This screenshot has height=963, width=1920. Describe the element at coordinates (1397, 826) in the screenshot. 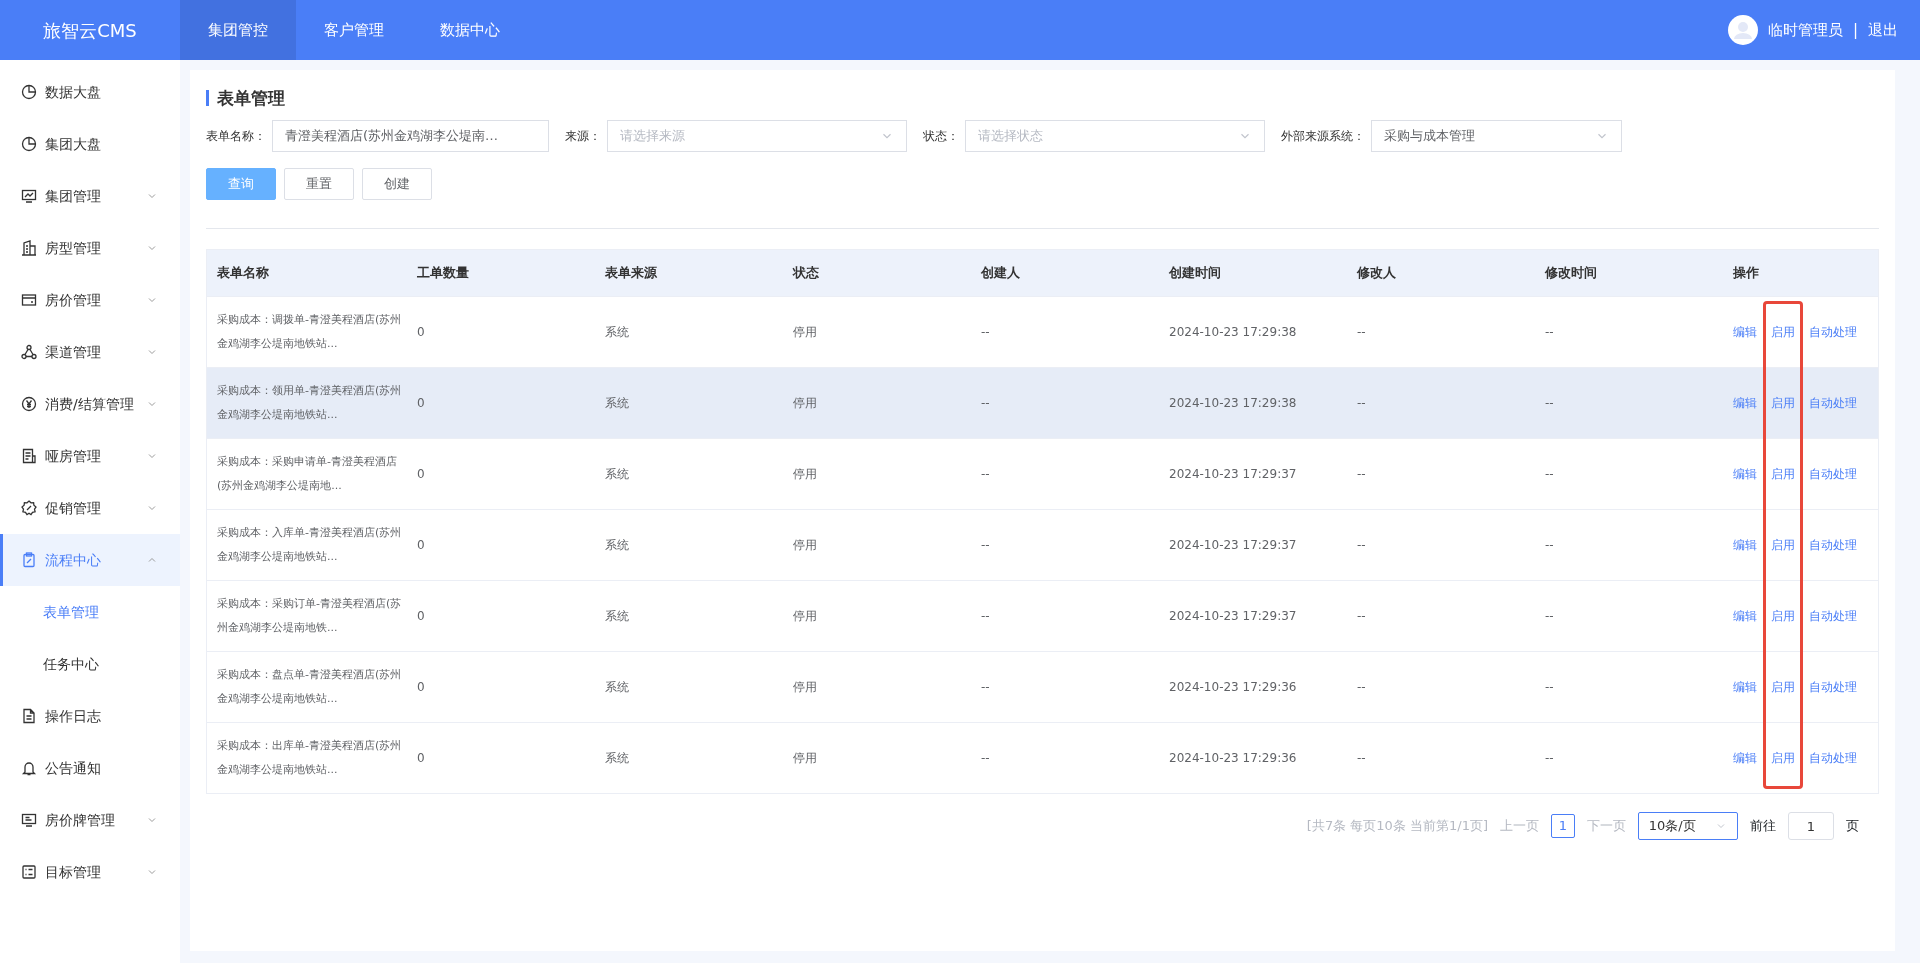

I see `pagination-summary: [共7条 每页10条 当前第1/1页]` at that location.